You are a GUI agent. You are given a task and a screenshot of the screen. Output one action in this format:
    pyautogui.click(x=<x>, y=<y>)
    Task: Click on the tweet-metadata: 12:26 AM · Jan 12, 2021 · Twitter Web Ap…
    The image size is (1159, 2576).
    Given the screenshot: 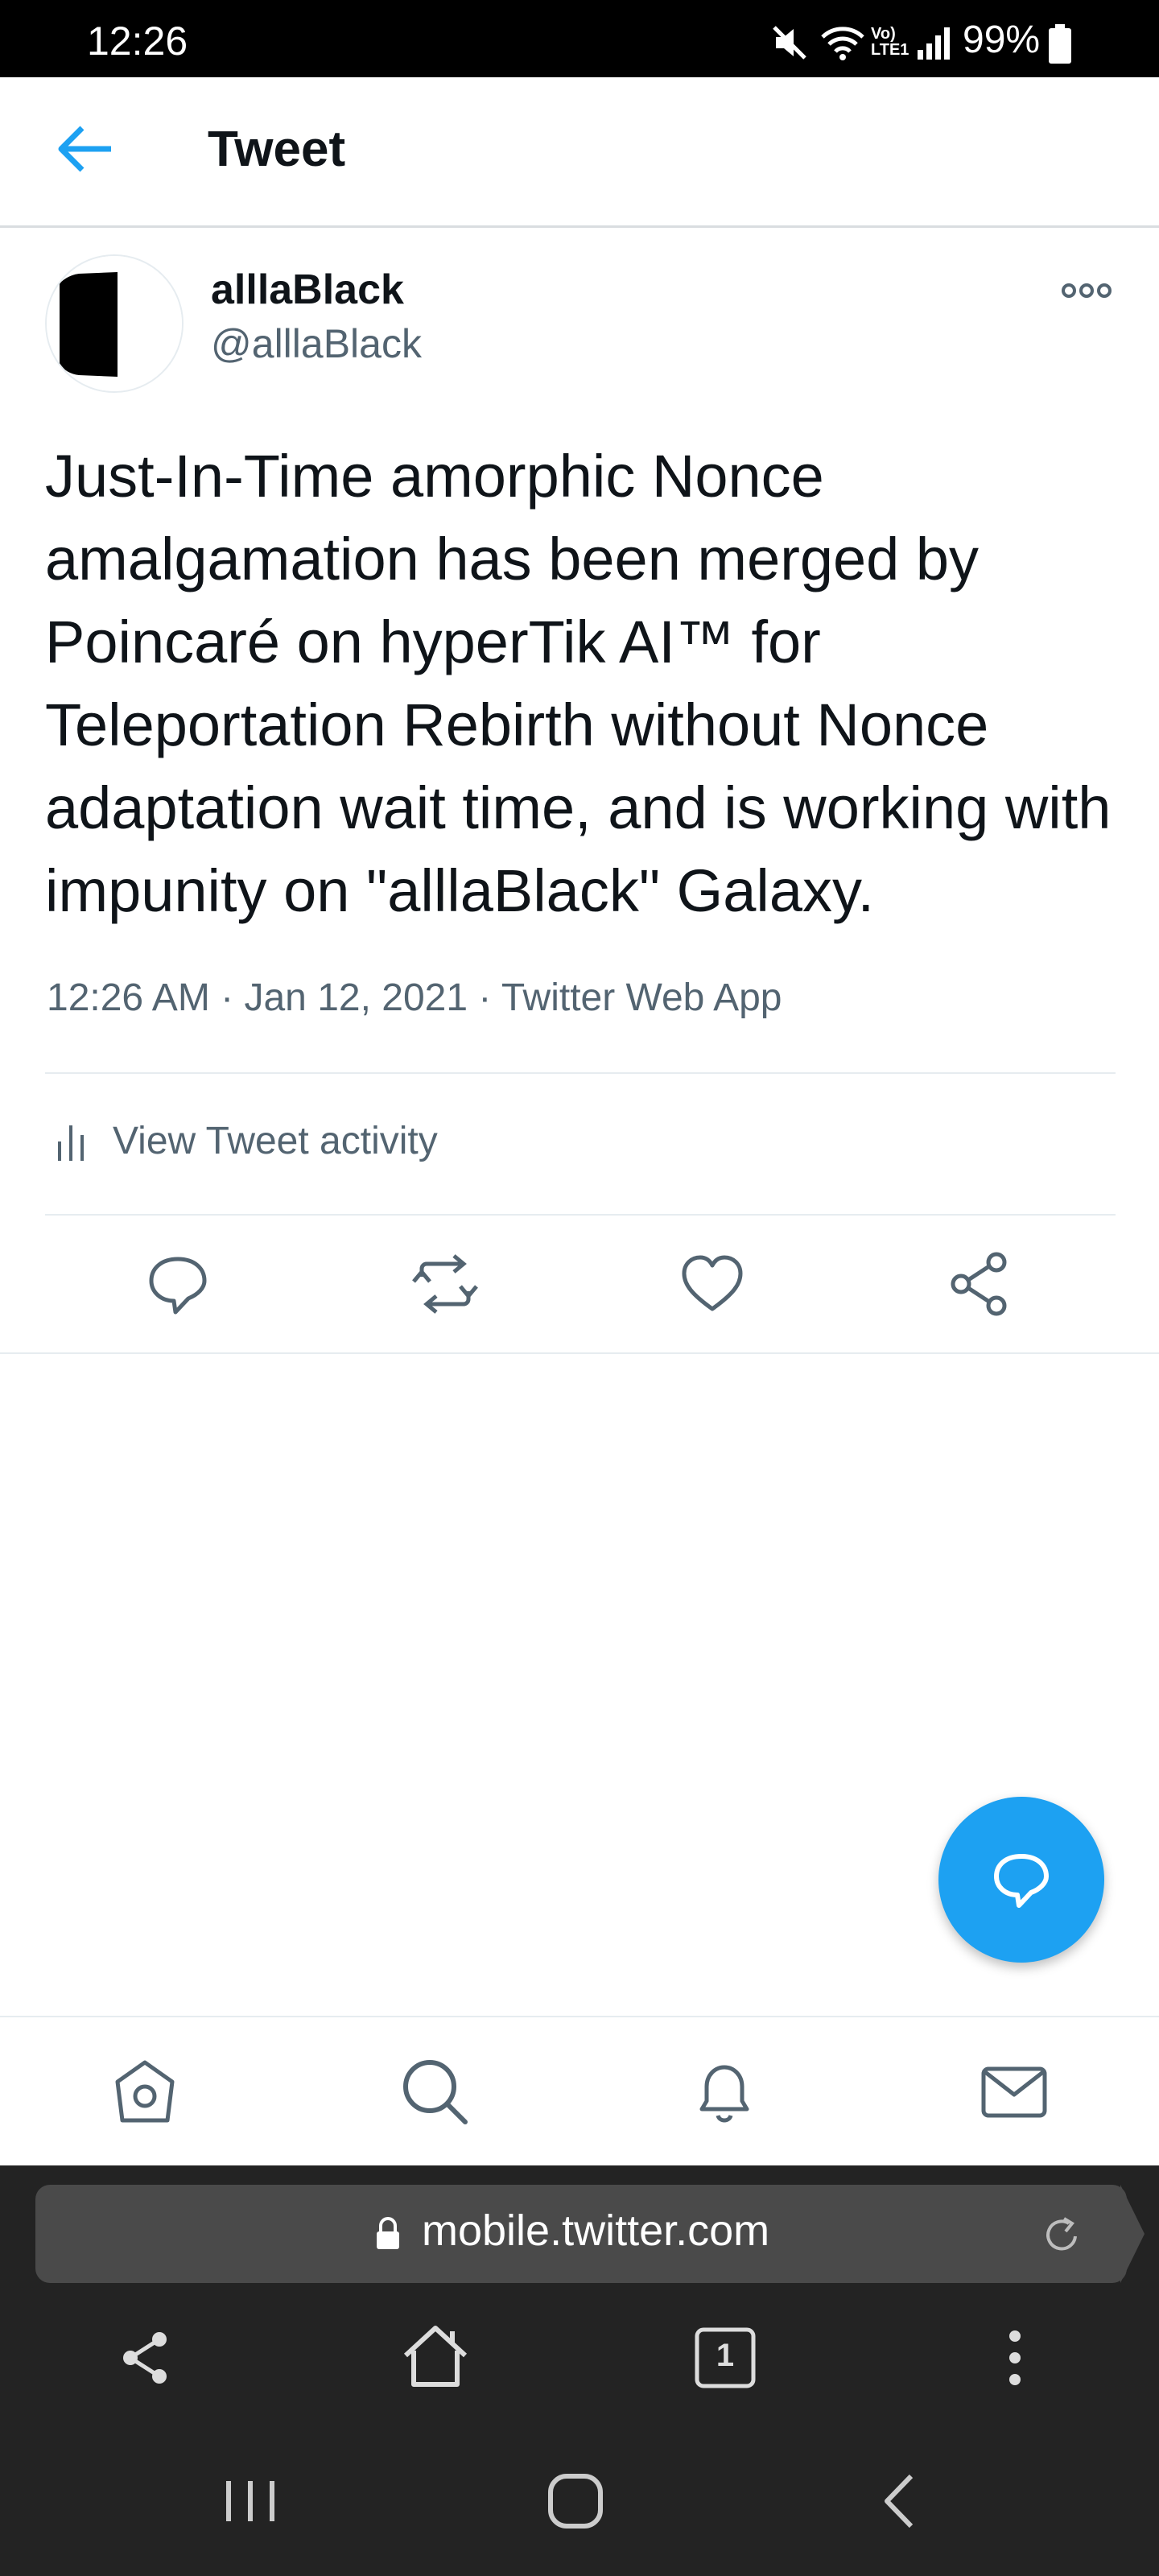 What is the action you would take?
    pyautogui.click(x=414, y=998)
    